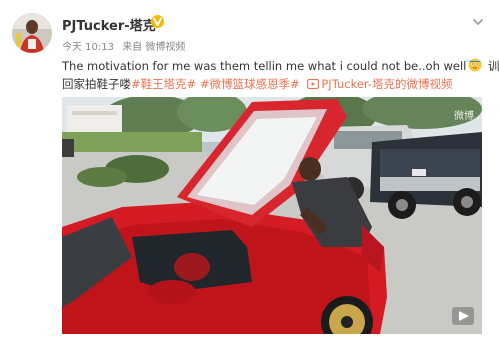 The width and height of the screenshot is (499, 341). Describe the element at coordinates (32, 33) in the screenshot. I see `avatar` at that location.